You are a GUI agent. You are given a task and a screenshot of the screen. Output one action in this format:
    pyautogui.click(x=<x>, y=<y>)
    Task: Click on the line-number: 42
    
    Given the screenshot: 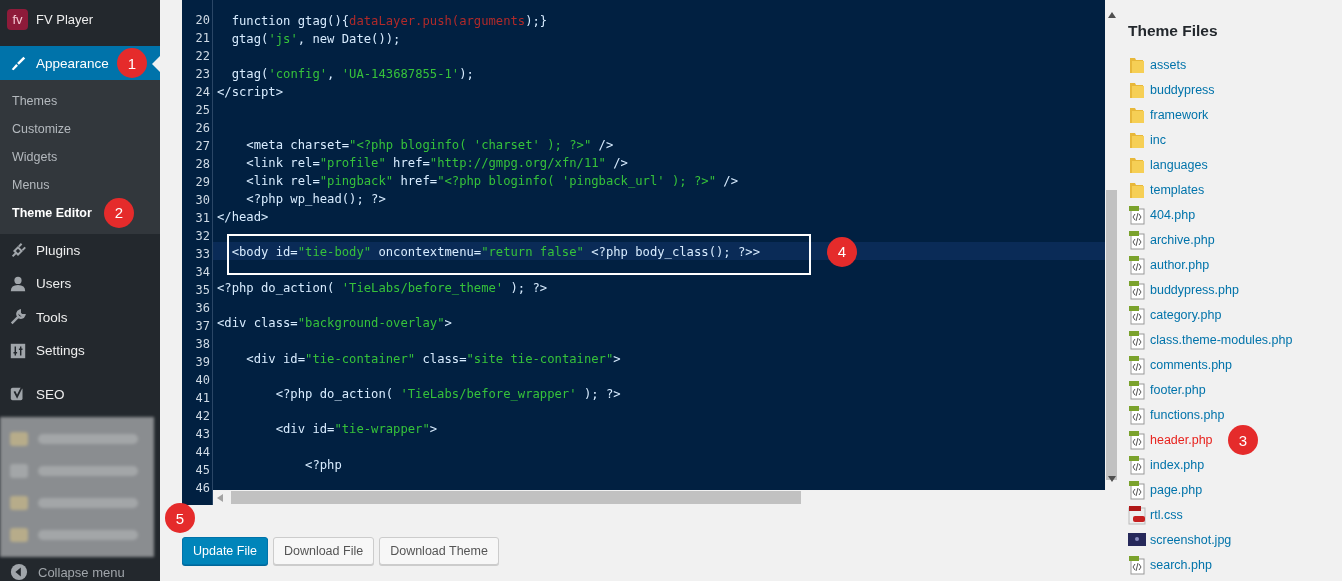 What is the action you would take?
    pyautogui.click(x=202, y=416)
    